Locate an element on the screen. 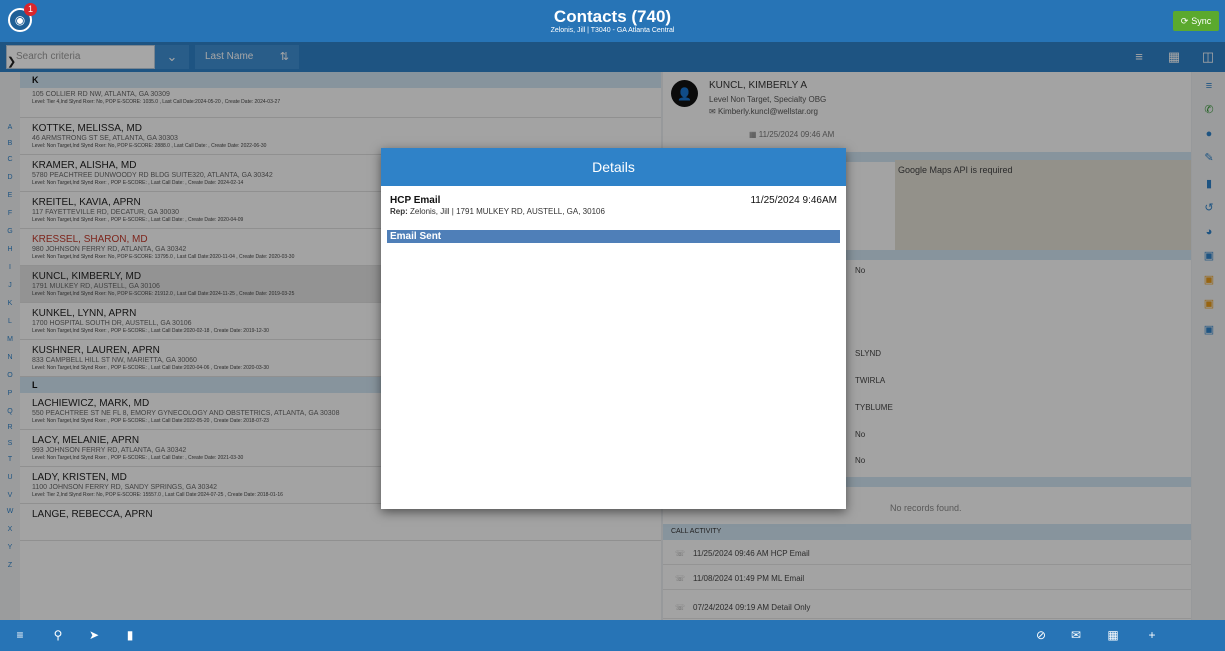 Image resolution: width=1225 pixels, height=651 pixels. no-navigation-icon: ⊘ is located at coordinates (1041, 635).